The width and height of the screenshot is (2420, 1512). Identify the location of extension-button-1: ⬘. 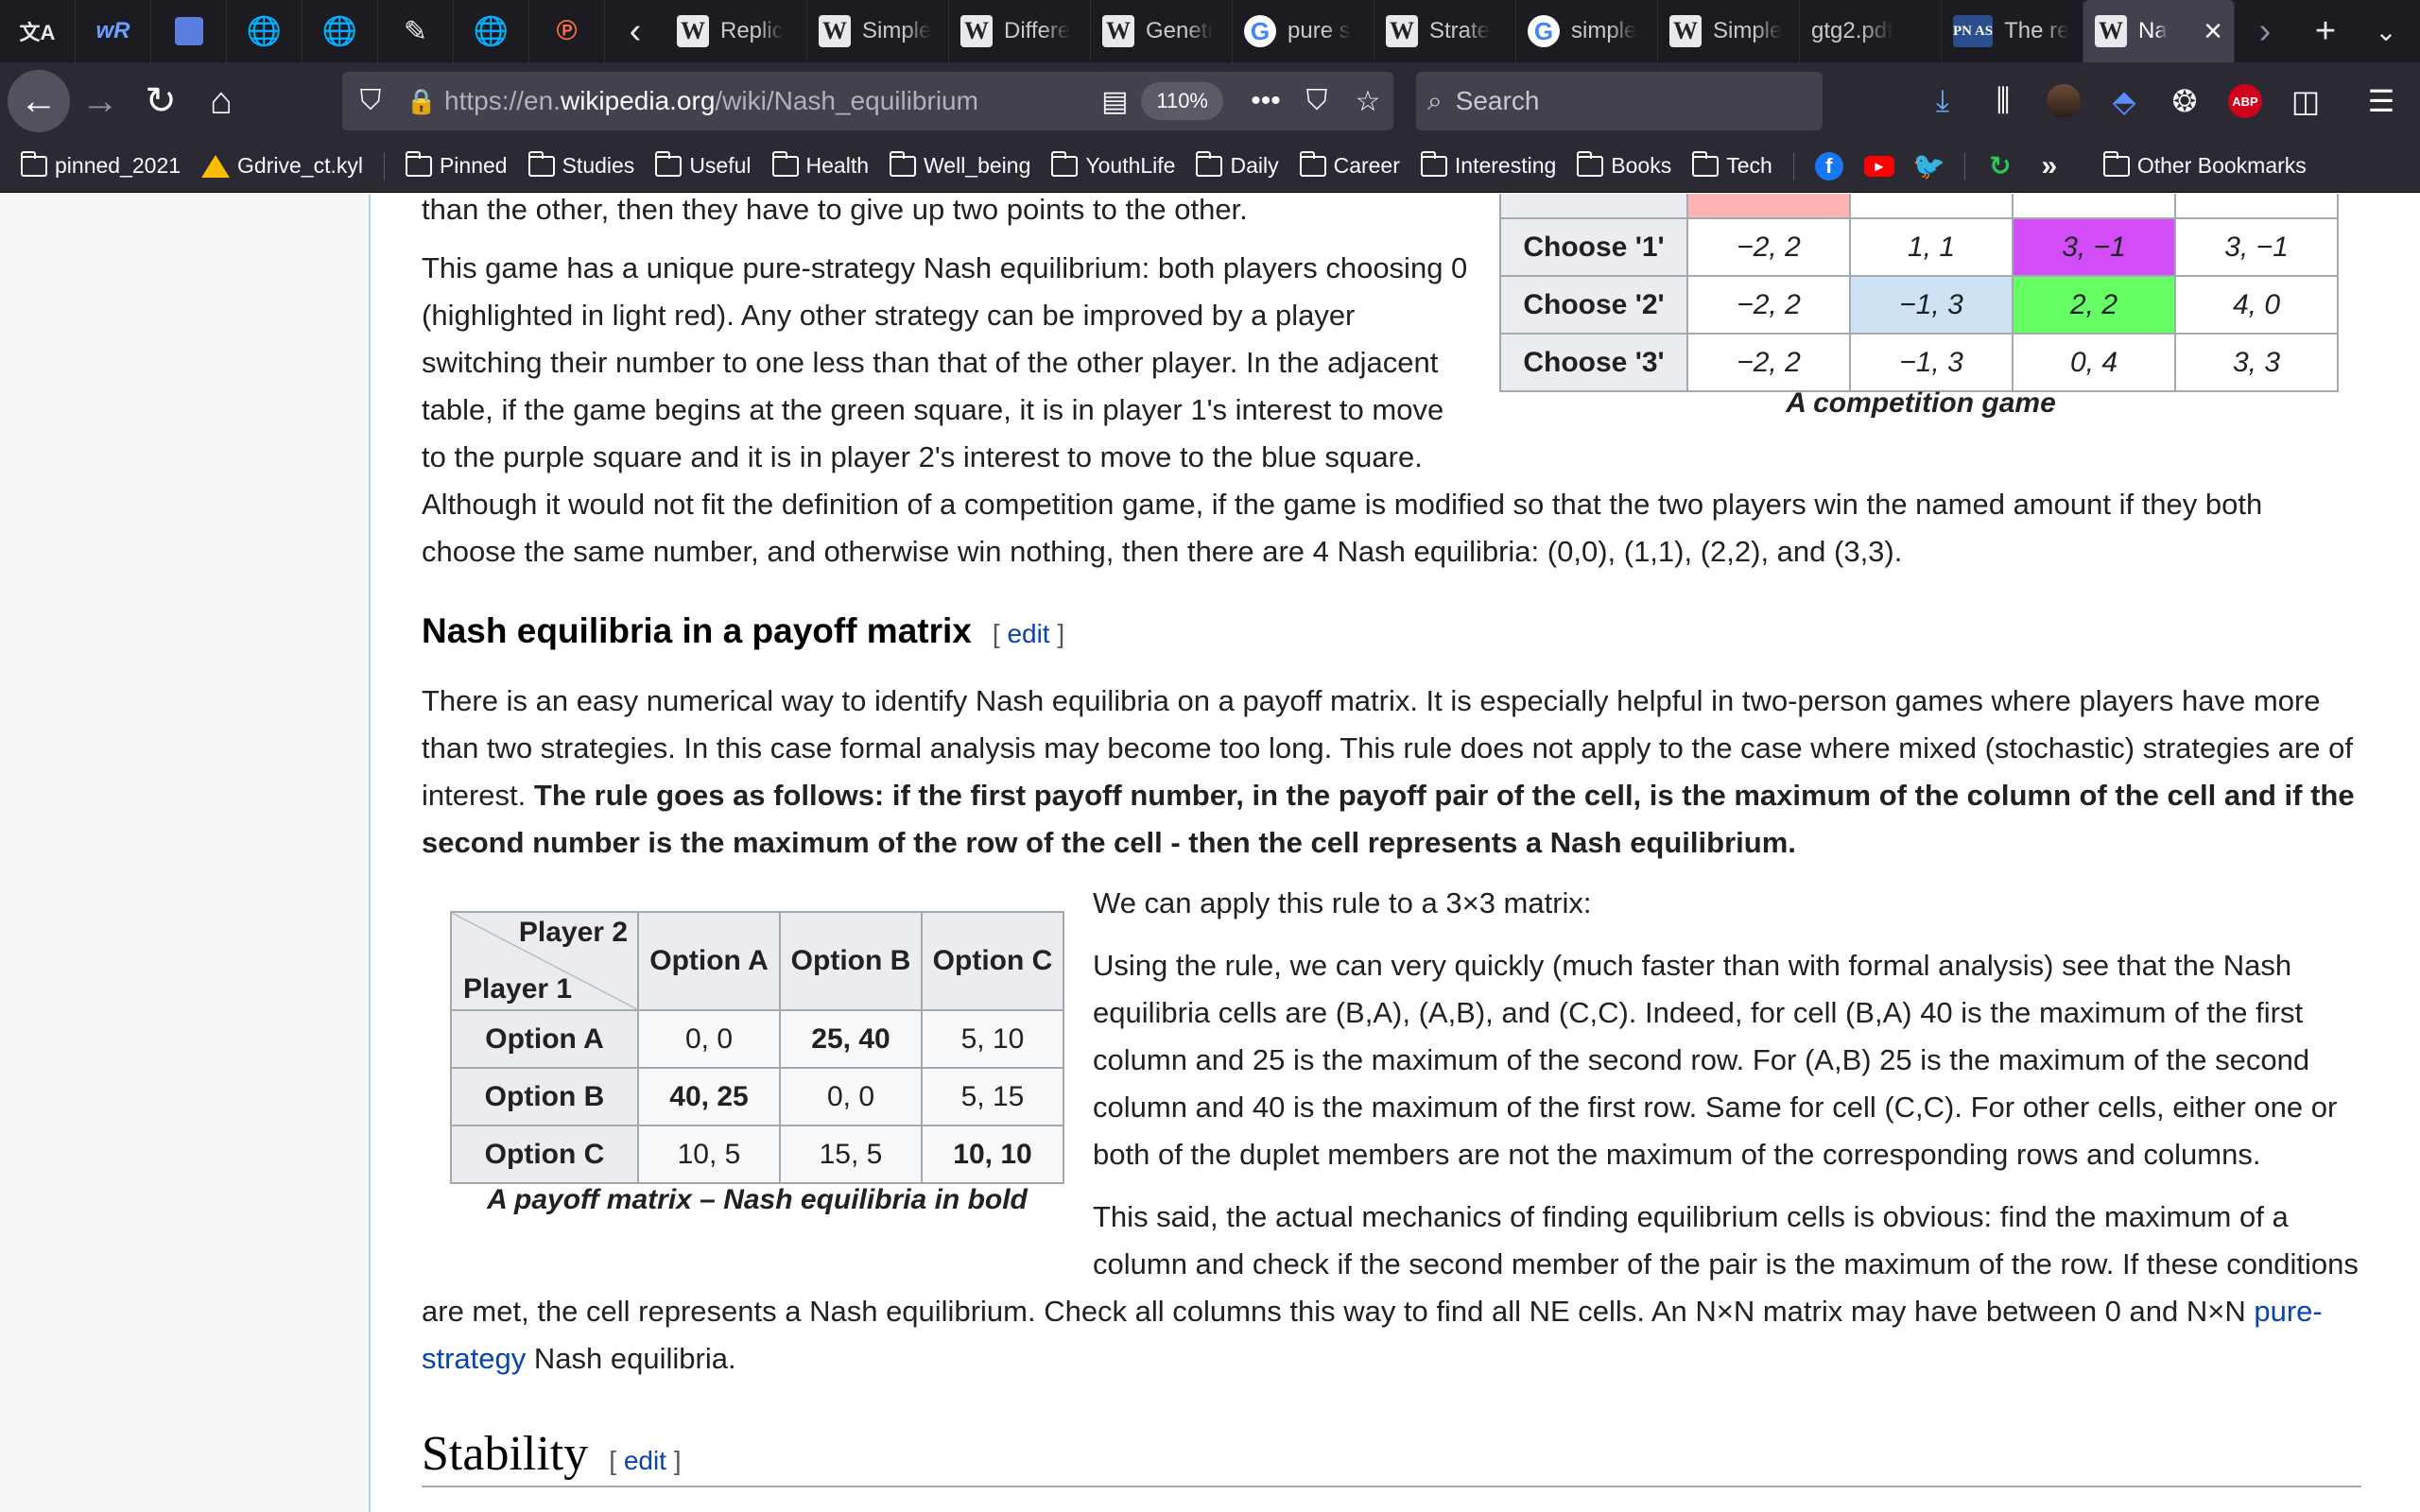
(2124, 101).